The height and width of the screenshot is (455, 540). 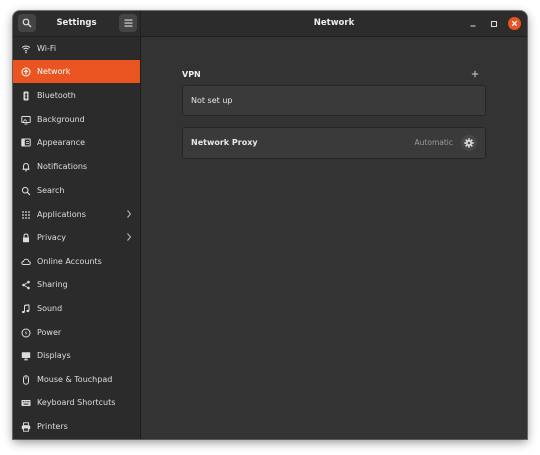 I want to click on sidebar-item-label: Printers, so click(x=52, y=426).